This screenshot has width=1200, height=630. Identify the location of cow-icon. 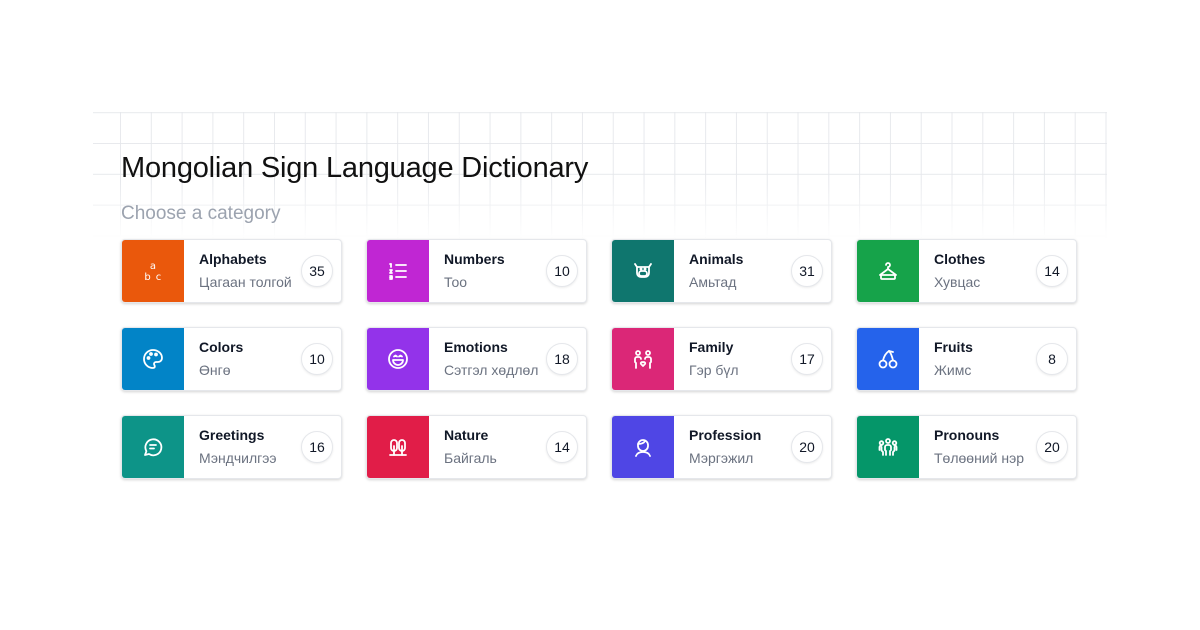
(643, 271).